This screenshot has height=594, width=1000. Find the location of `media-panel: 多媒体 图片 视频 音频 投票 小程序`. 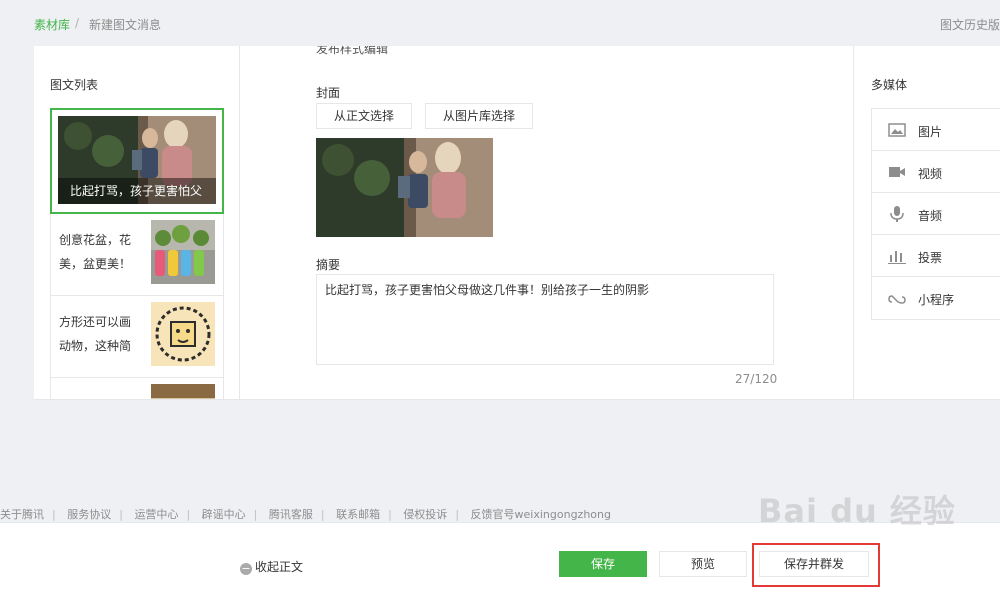

media-panel: 多媒体 图片 视频 音频 投票 小程序 is located at coordinates (926, 222).